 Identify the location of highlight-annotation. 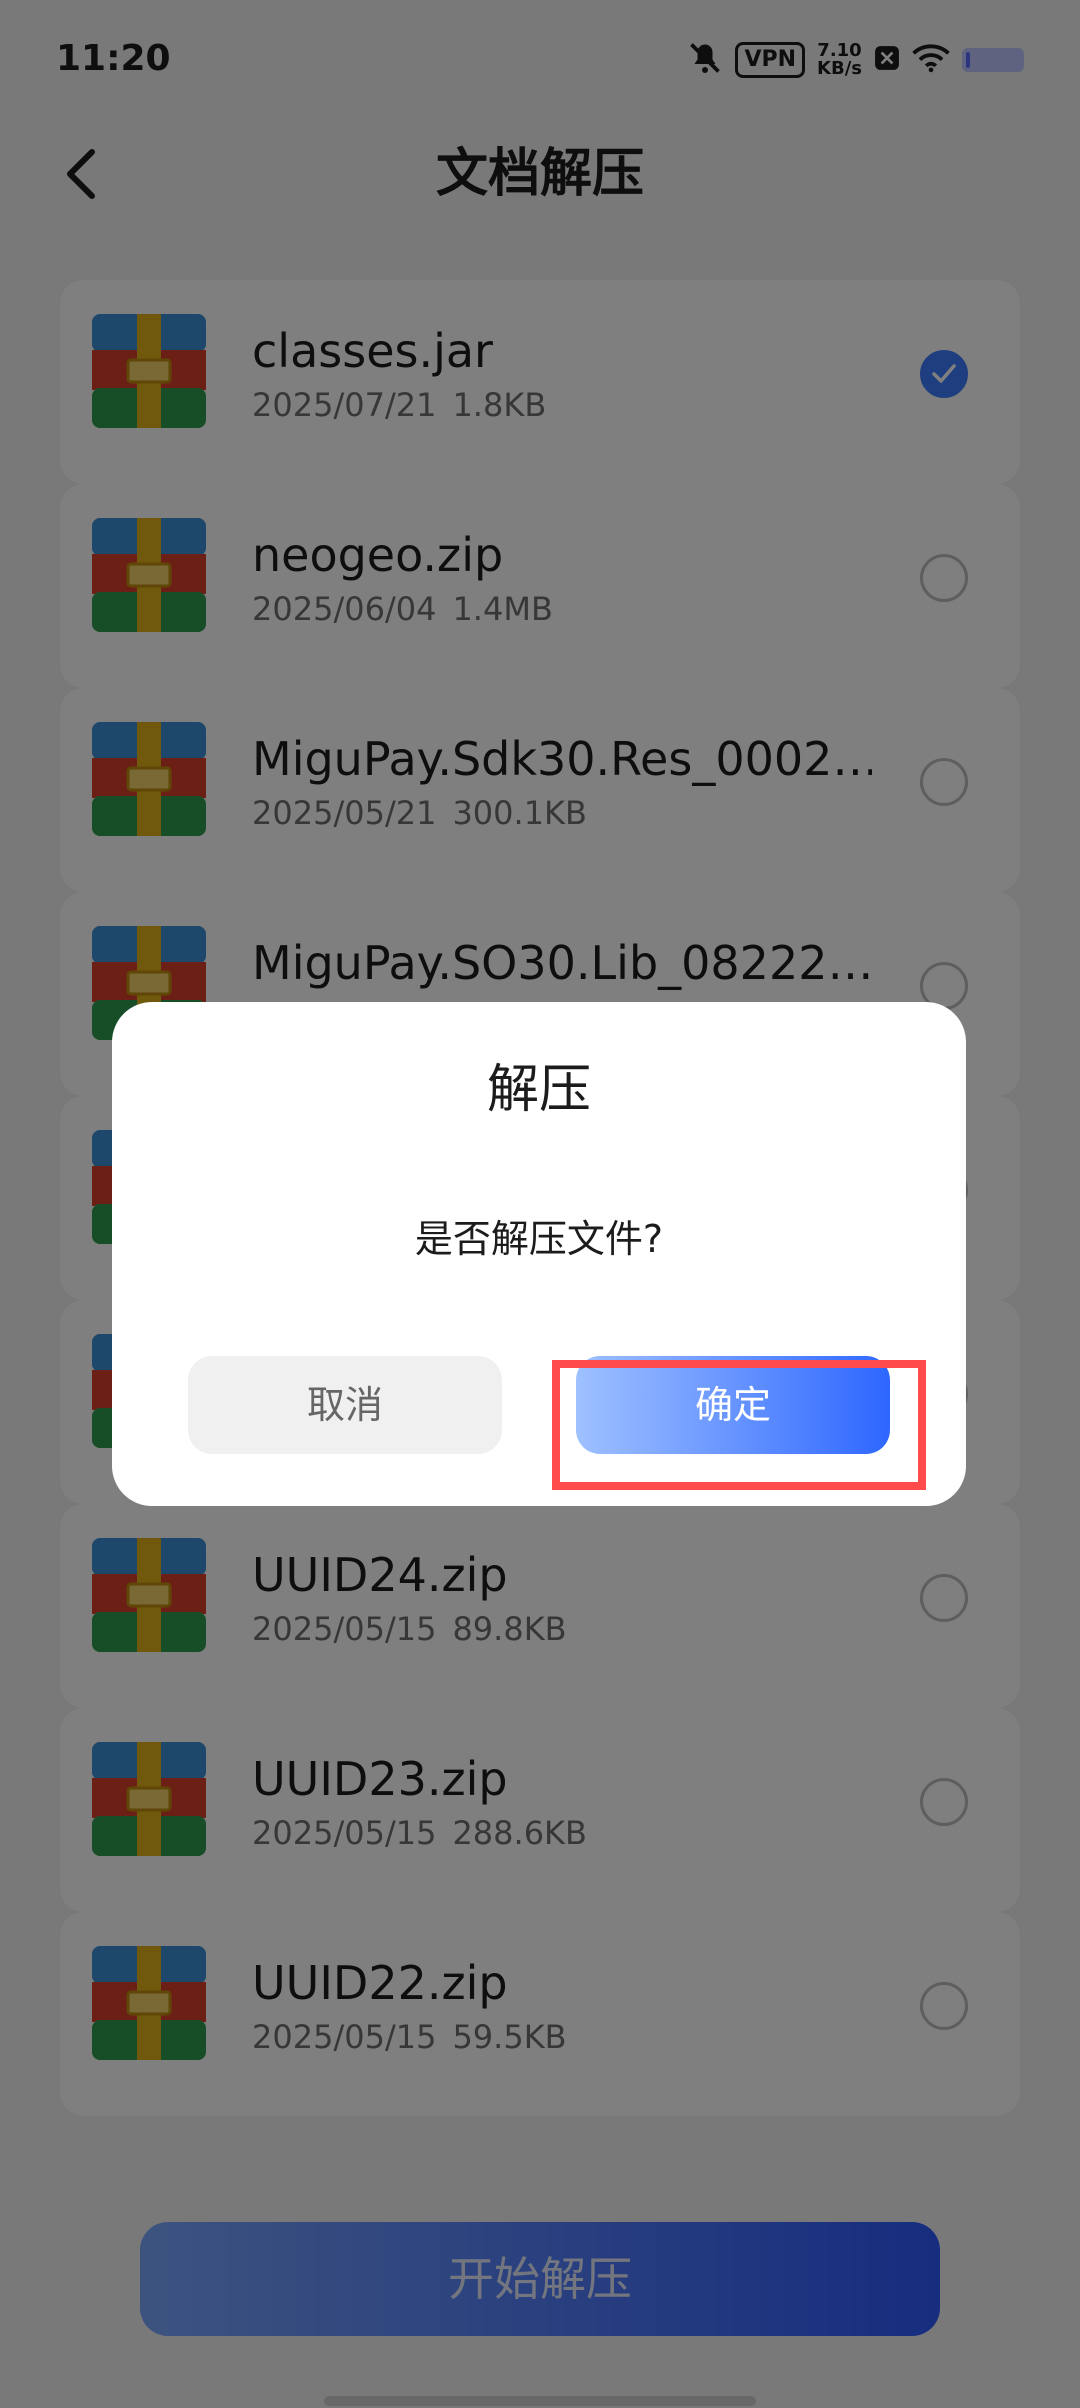
(739, 1425).